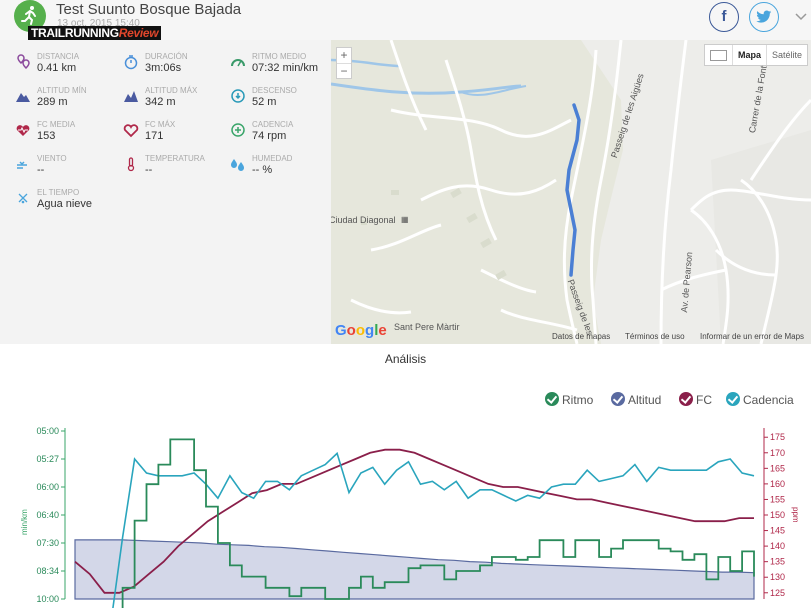 The width and height of the screenshot is (811, 608). Describe the element at coordinates (175, 135) in the screenshot. I see `stat-heart: FC MÁX 171` at that location.